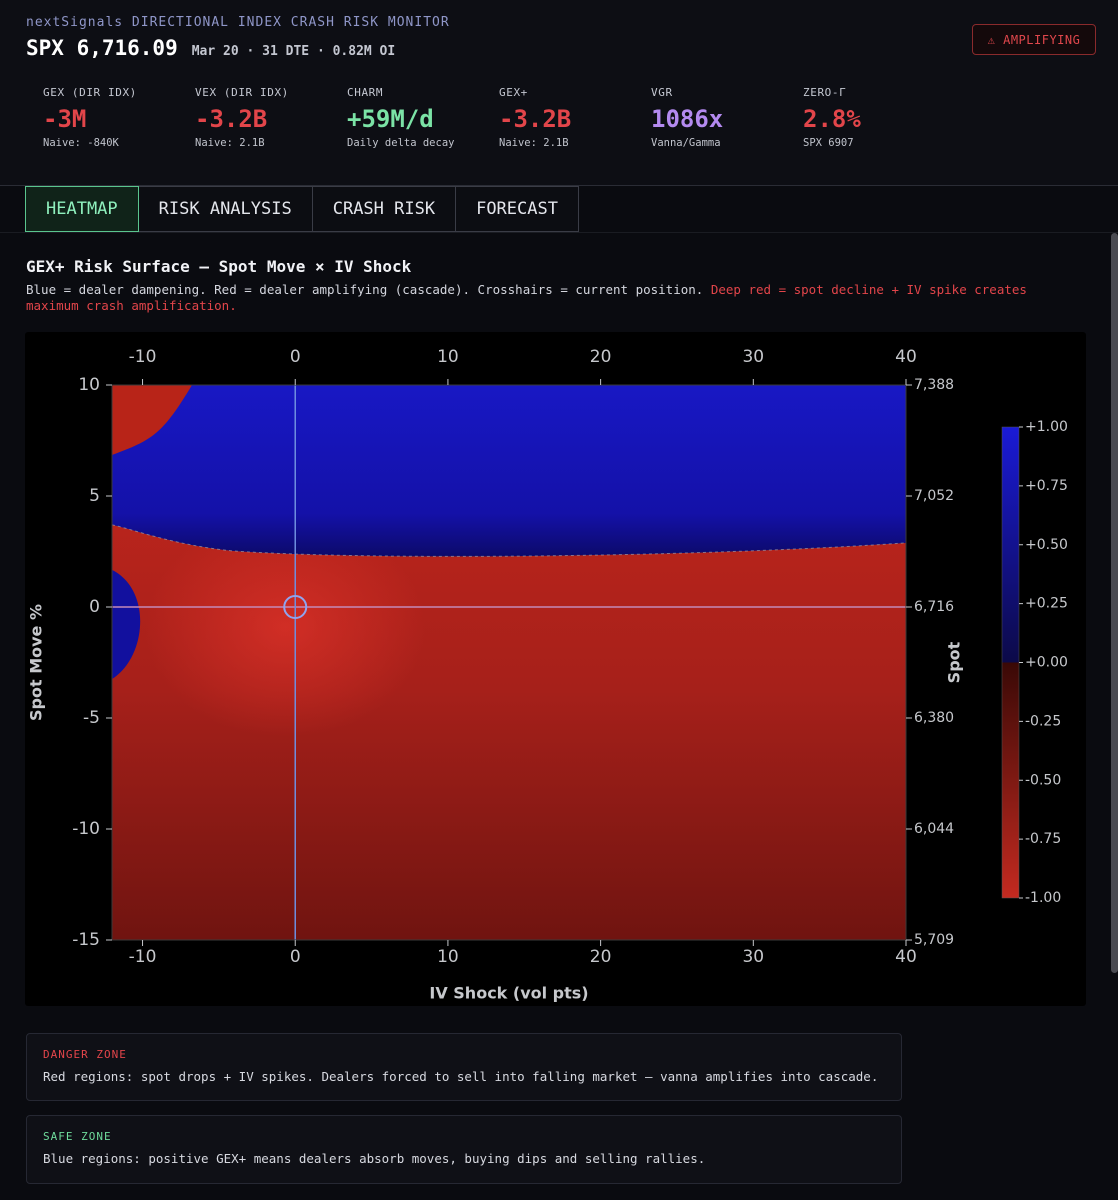 The image size is (1118, 1200). I want to click on metric-sub: Daily delta decay, so click(401, 143).